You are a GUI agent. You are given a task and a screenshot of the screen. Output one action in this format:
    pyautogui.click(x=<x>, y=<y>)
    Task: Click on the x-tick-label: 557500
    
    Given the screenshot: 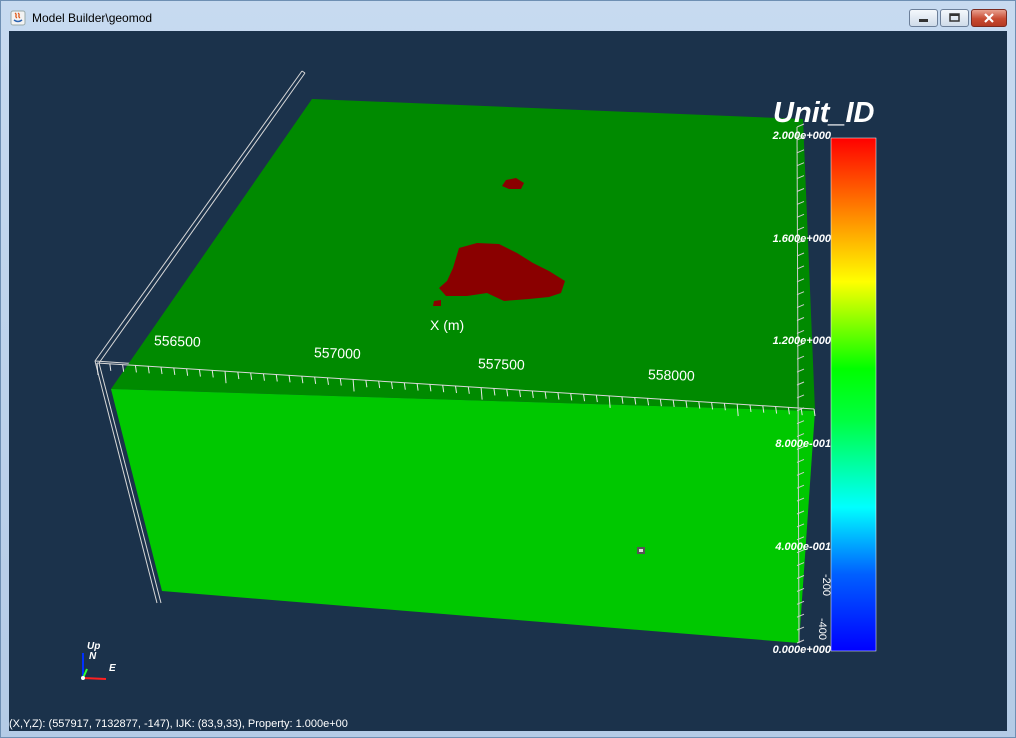 What is the action you would take?
    pyautogui.click(x=501, y=364)
    